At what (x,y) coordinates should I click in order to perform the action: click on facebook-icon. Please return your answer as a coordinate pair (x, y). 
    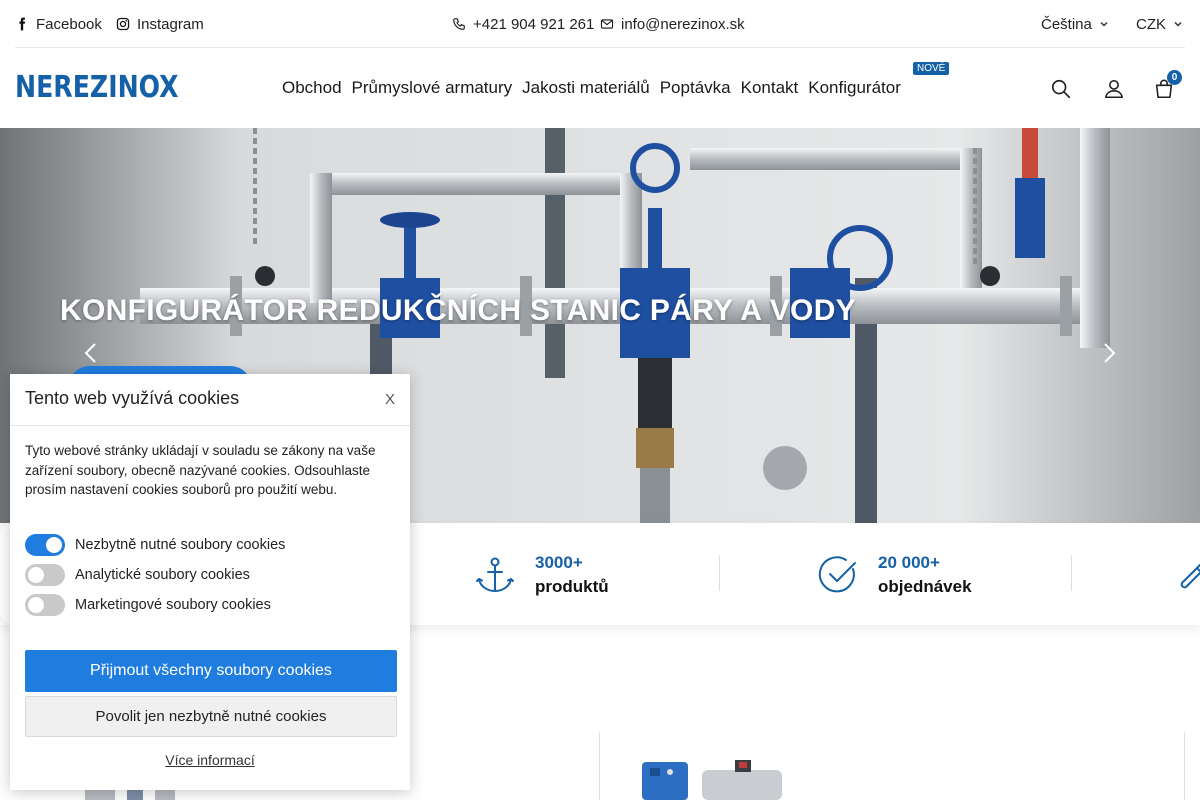
    Looking at the image, I should click on (22, 24).